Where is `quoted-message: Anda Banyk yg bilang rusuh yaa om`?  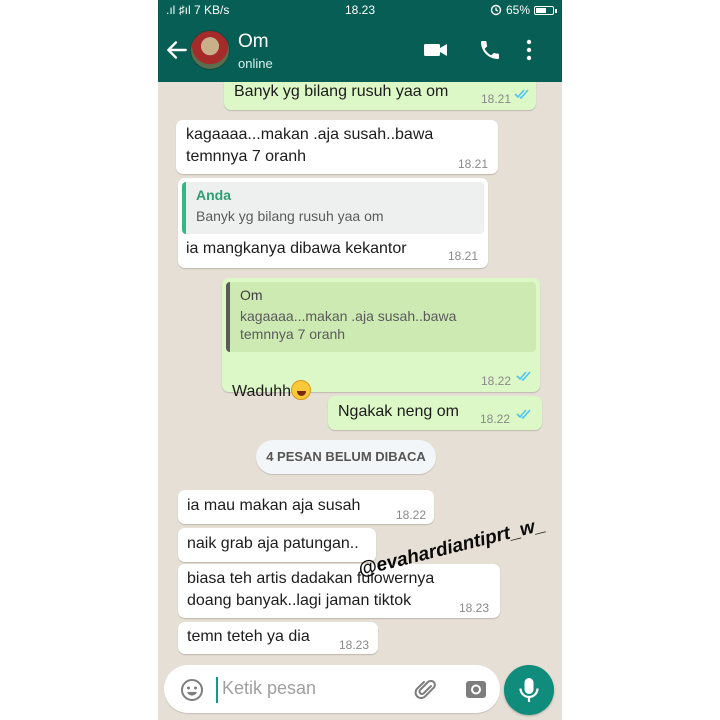
quoted-message: Anda Banyk yg bilang rusuh yaa om is located at coordinates (333, 208).